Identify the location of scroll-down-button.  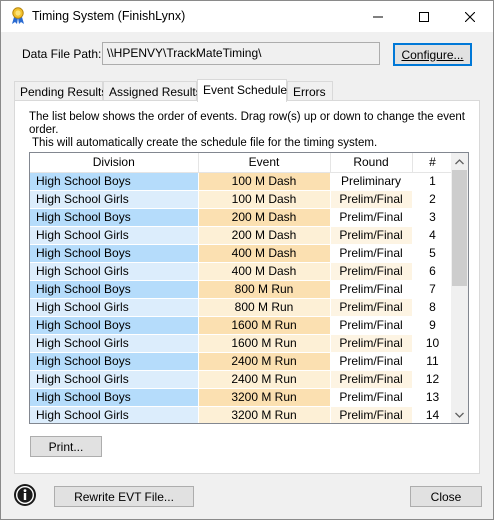
(459, 414).